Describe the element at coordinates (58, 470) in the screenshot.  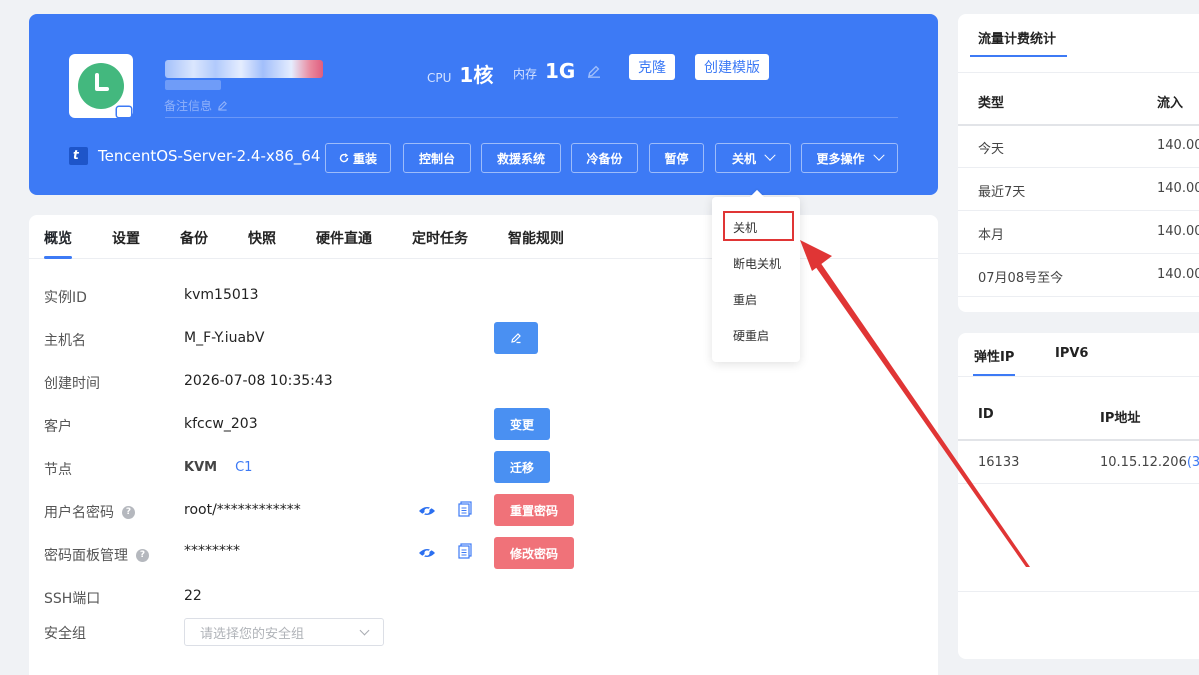
I see `node-label: 节点` at that location.